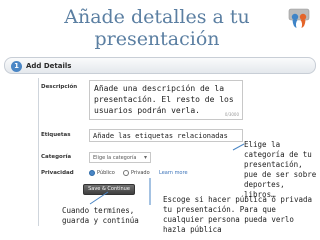 The height and width of the screenshot is (240, 320). I want to click on tags-label: Etiquetas, so click(56, 135).